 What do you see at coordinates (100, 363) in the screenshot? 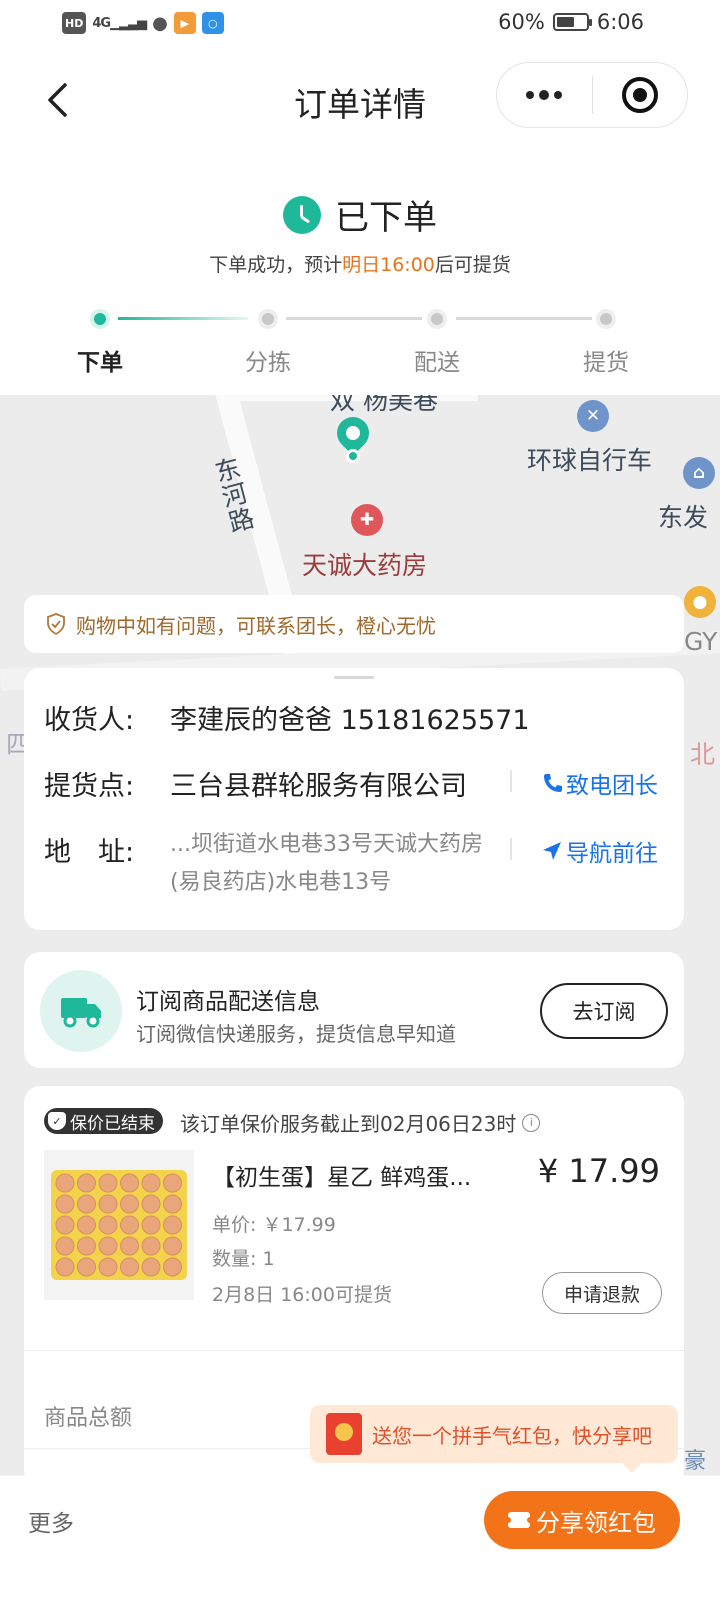
I see `step-label-order: 下单` at bounding box center [100, 363].